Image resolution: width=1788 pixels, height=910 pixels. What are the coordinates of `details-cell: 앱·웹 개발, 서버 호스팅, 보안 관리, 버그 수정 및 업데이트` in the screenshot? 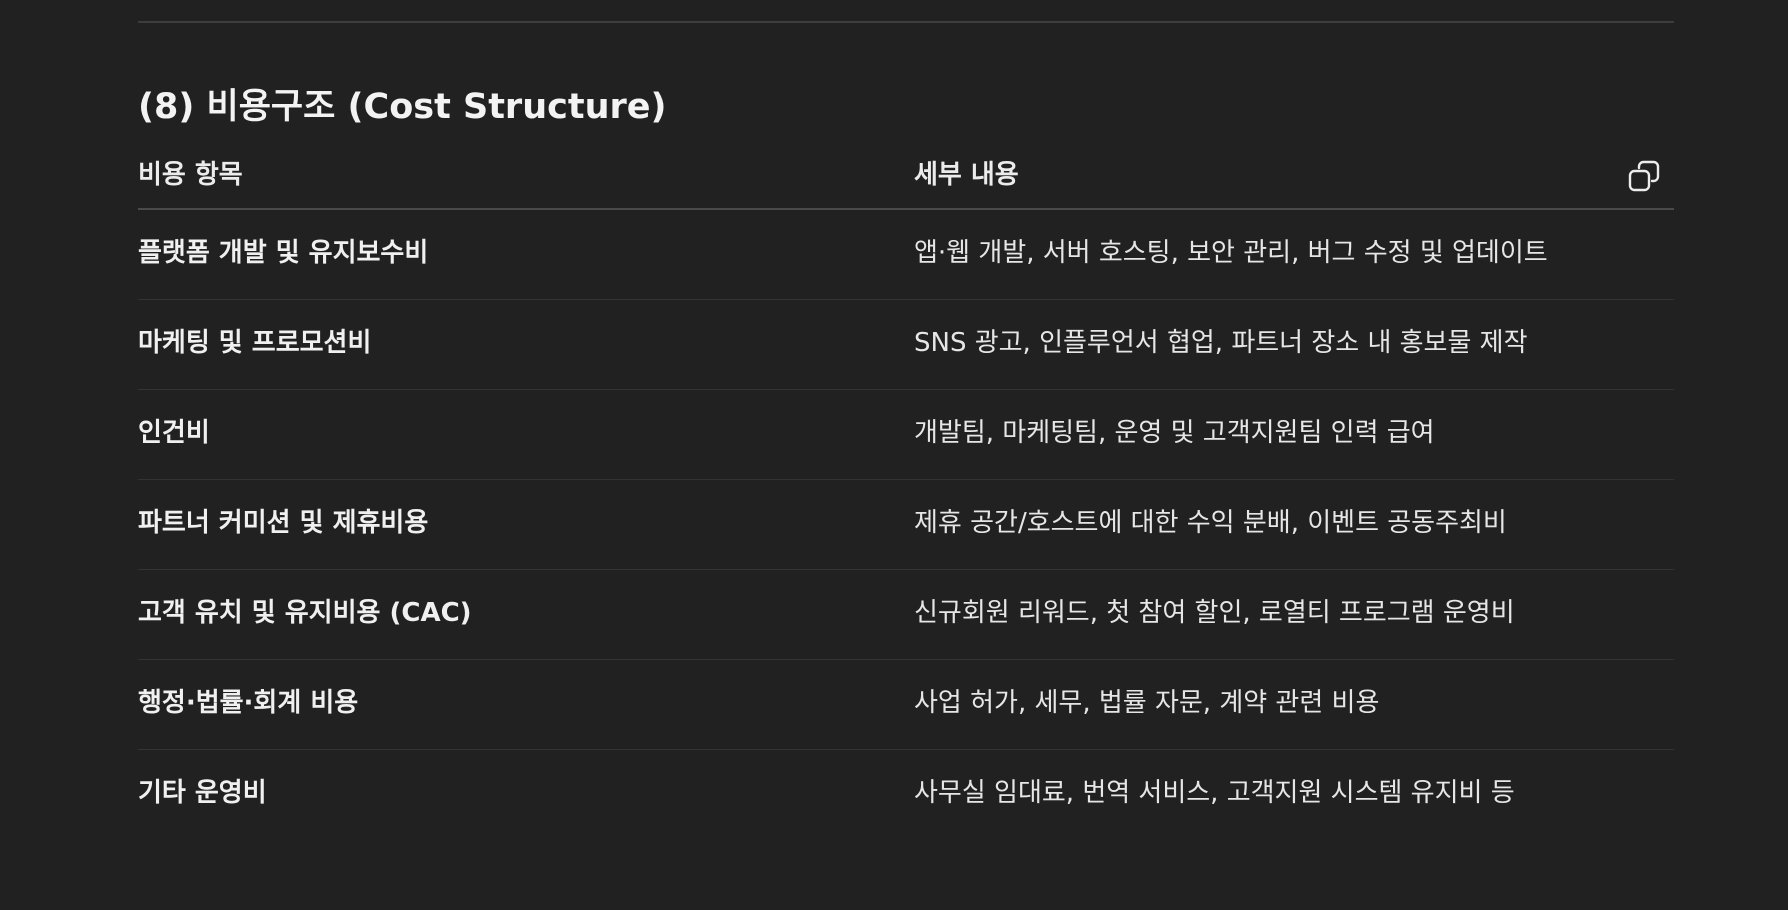 It's located at (1231, 253).